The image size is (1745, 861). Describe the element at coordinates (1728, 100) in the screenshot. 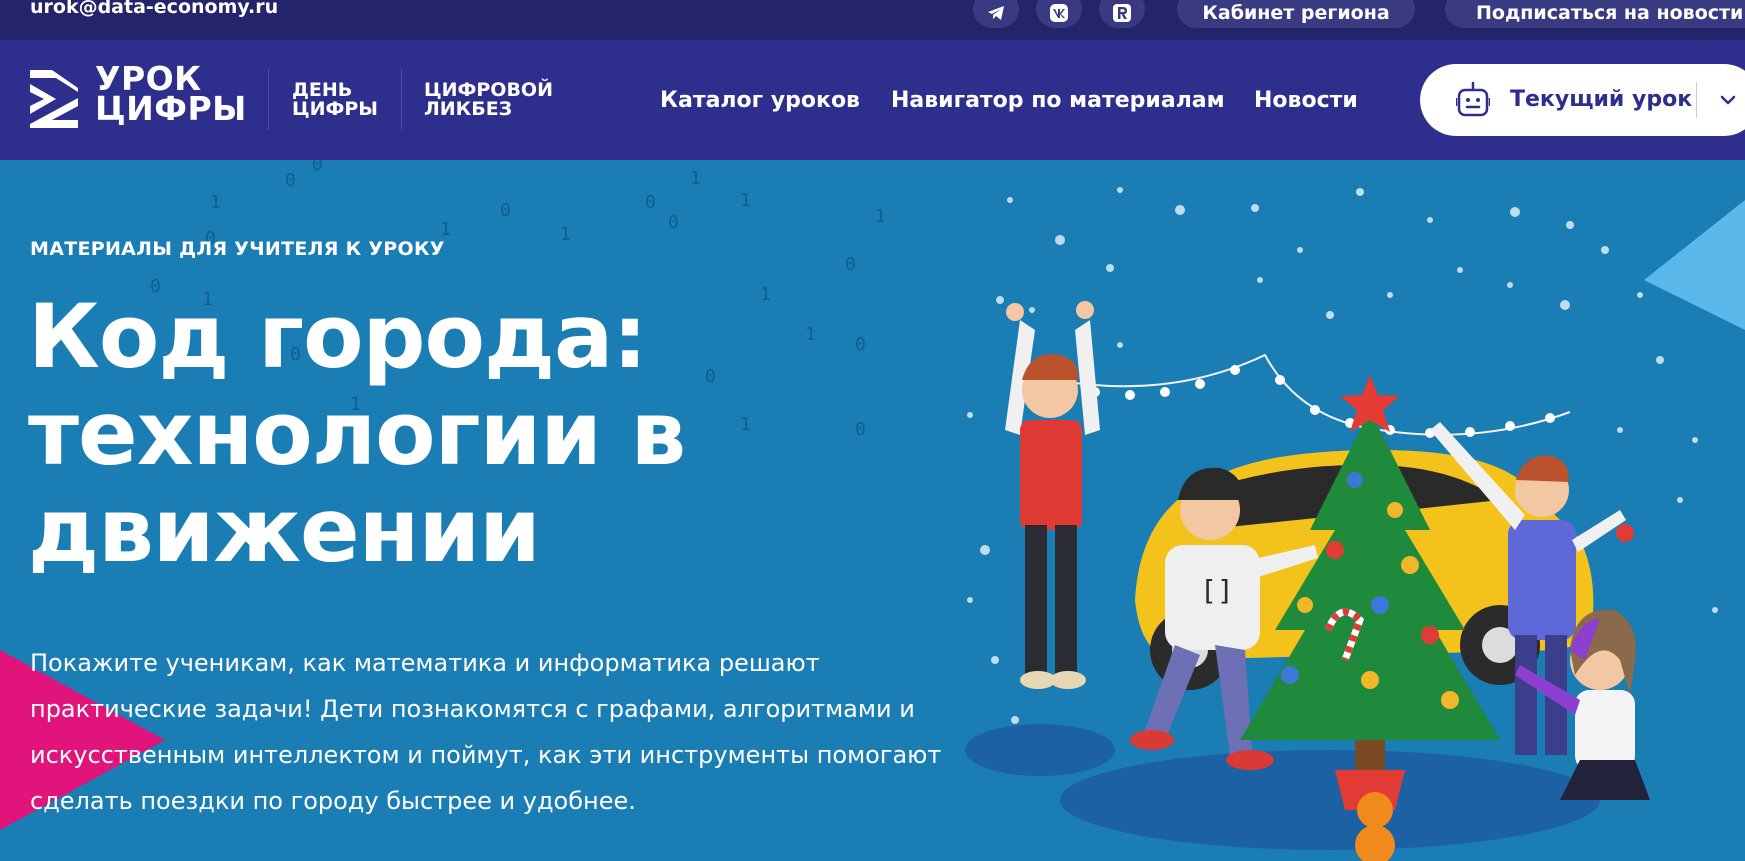

I see `chevron-down-icon` at that location.